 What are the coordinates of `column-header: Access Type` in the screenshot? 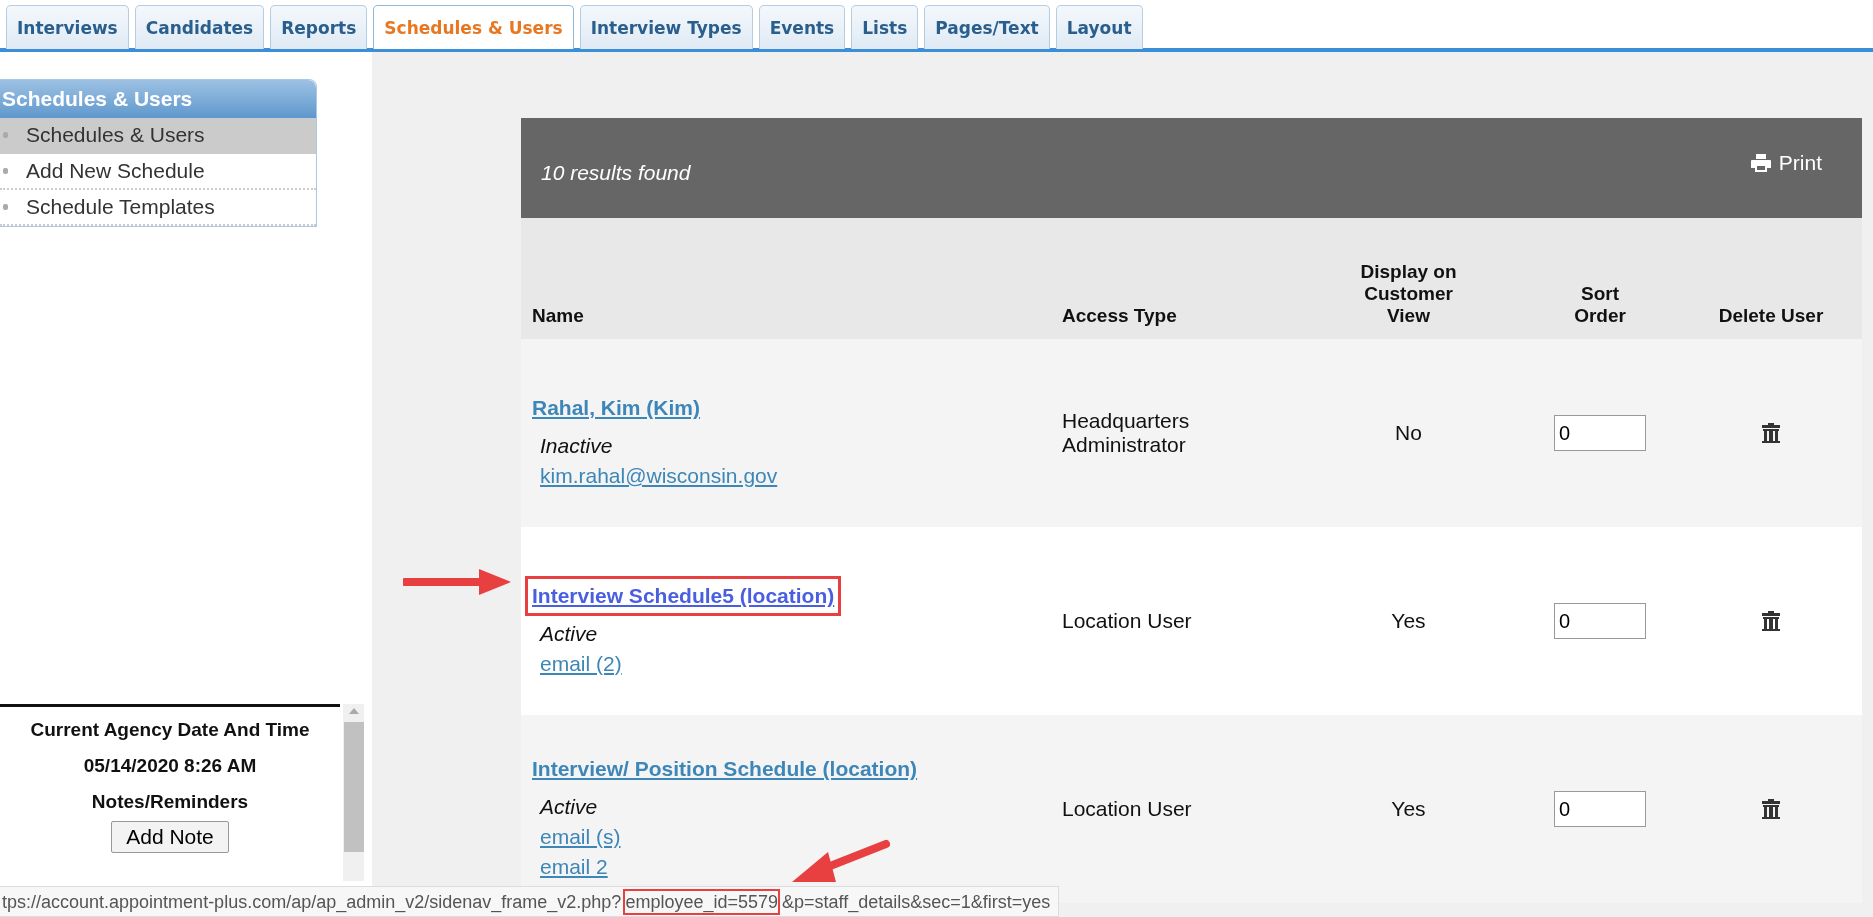 It's located at (1120, 316).